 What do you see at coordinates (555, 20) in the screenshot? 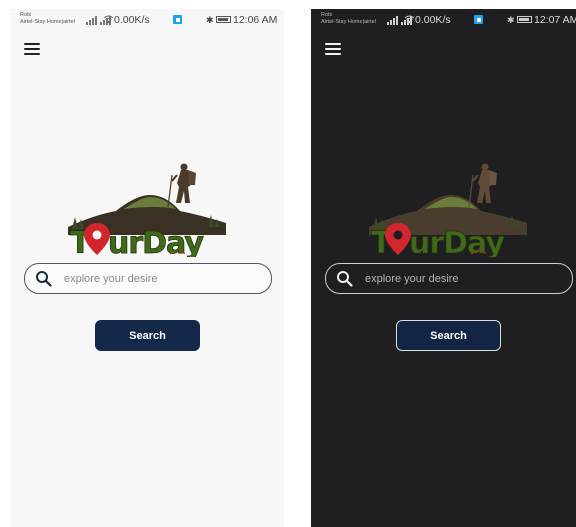
I see `status-time: 12:07 AM` at bounding box center [555, 20].